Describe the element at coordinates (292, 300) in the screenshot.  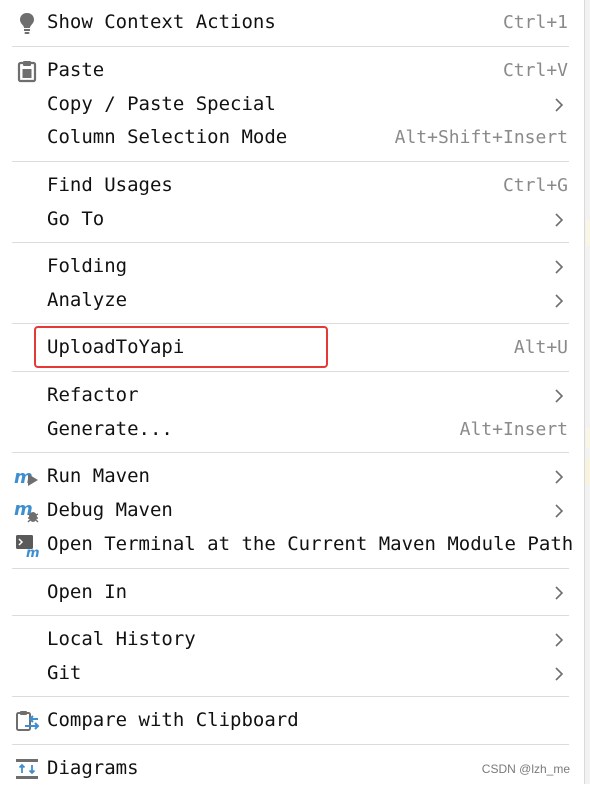
I see `menu-item-analyze: Analyze` at that location.